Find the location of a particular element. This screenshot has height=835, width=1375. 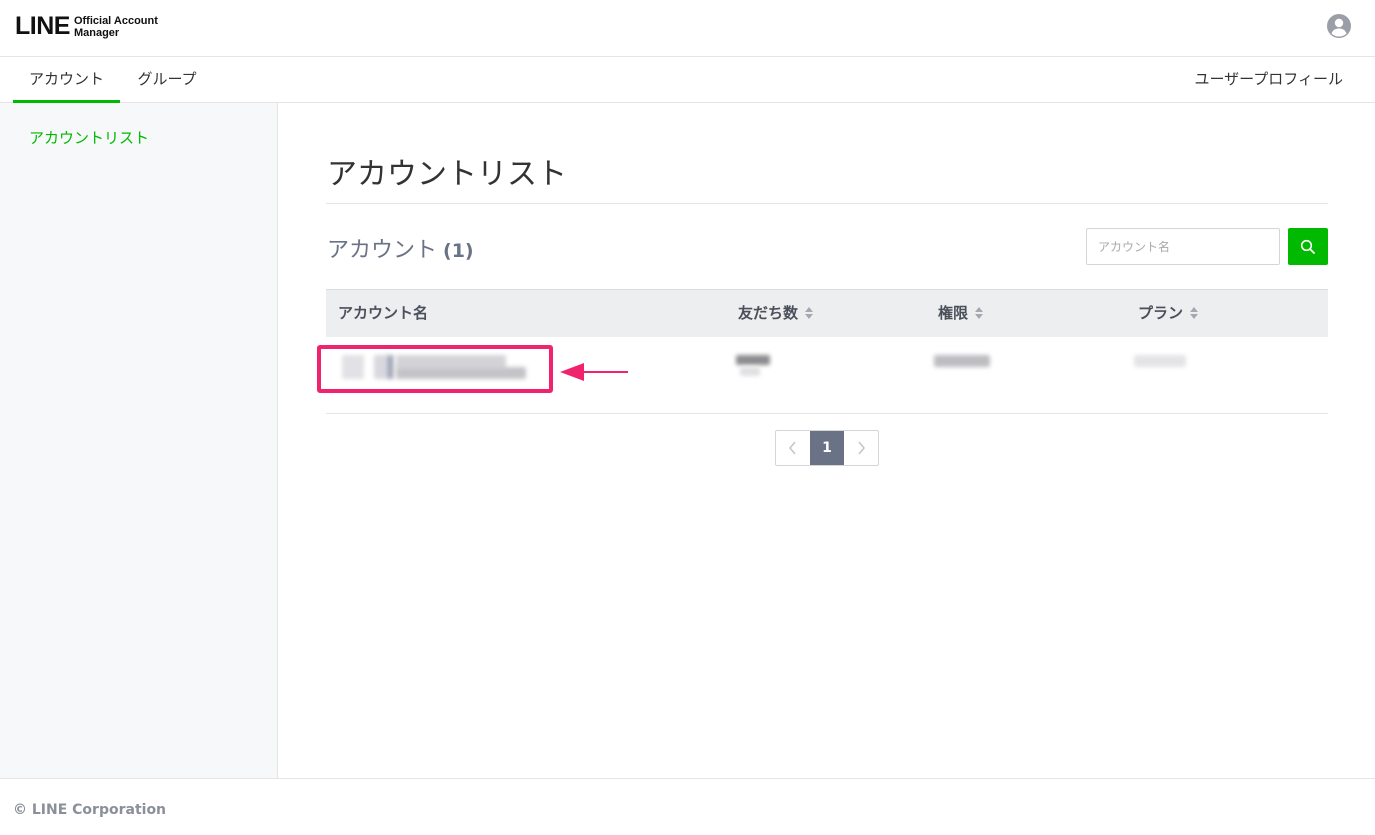

column-header-role: 権限 is located at coordinates (961, 313).